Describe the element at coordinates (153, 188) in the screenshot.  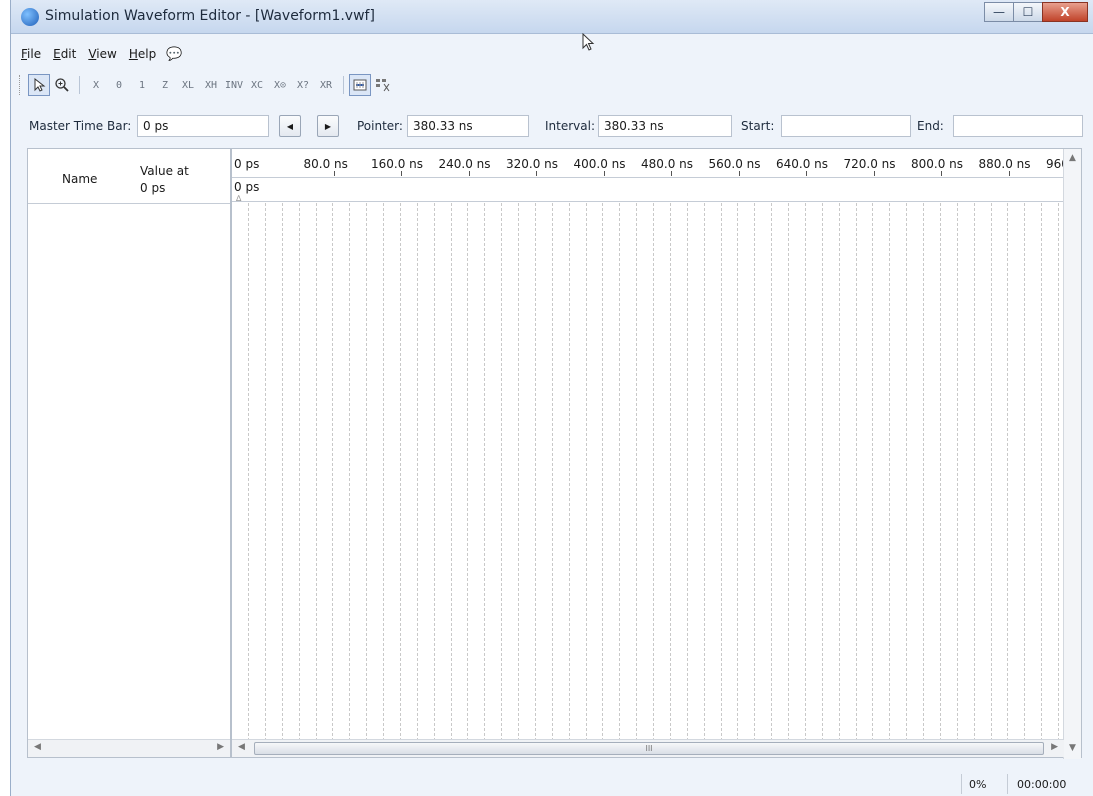
I see `value-header-line2: 0 ps` at that location.